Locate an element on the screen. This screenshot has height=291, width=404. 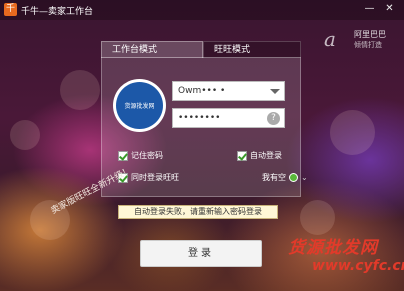
avatar: 货源批发网 is located at coordinates (139, 105).